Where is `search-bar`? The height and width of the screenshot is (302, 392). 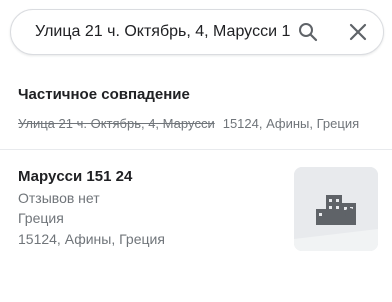 search-bar is located at coordinates (197, 32).